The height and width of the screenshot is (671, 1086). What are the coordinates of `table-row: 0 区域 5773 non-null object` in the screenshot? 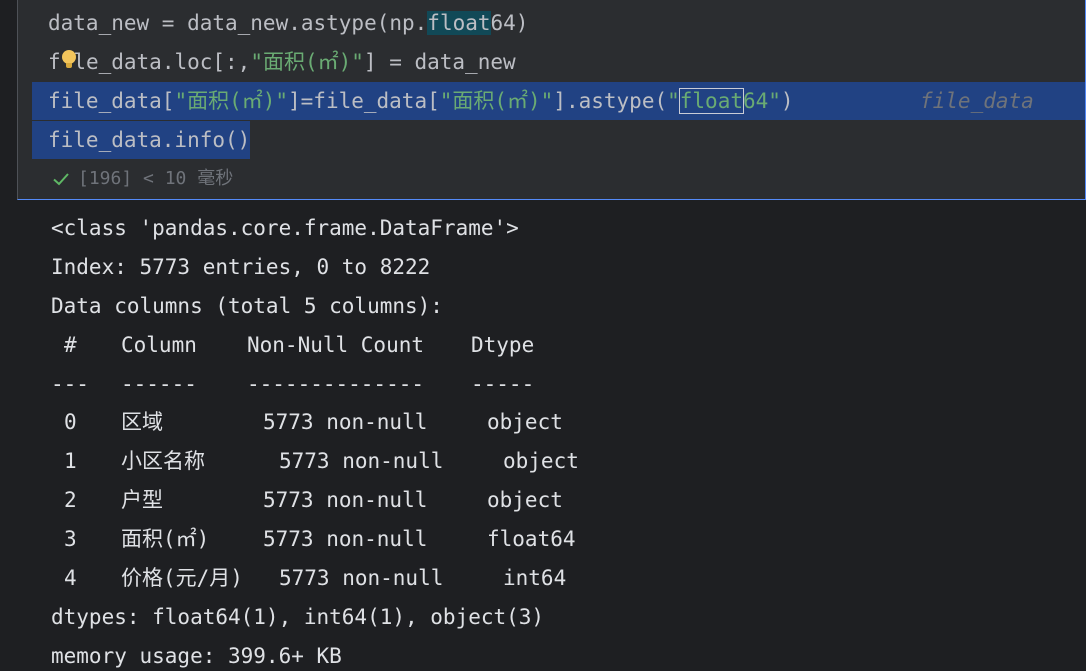 It's located at (307, 422).